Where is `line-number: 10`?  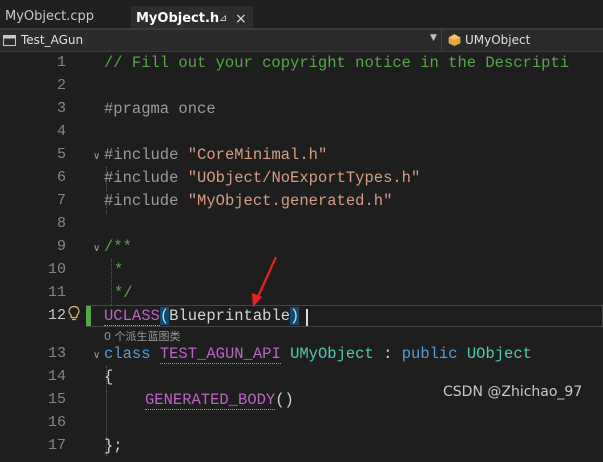
line-number: 10 is located at coordinates (56, 269).